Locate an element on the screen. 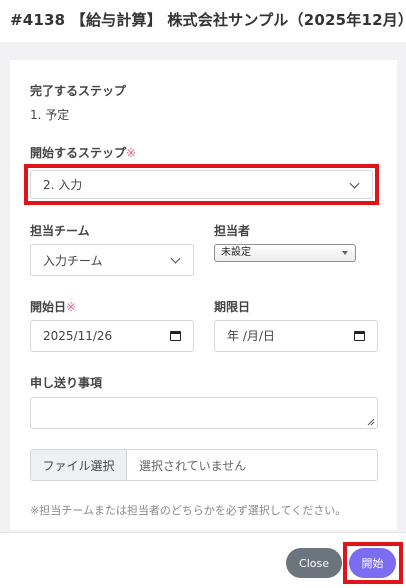  due-date-input: 年 /月/日 is located at coordinates (296, 336).